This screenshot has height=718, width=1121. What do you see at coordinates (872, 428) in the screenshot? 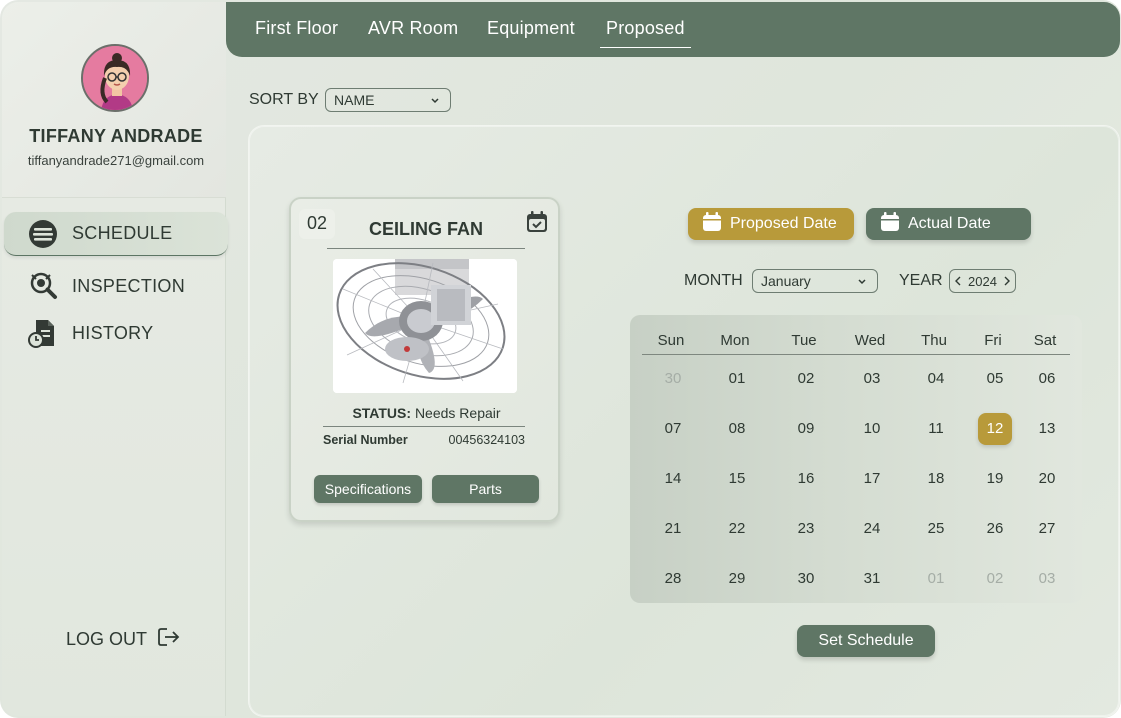
I see `calendar-day: 10` at bounding box center [872, 428].